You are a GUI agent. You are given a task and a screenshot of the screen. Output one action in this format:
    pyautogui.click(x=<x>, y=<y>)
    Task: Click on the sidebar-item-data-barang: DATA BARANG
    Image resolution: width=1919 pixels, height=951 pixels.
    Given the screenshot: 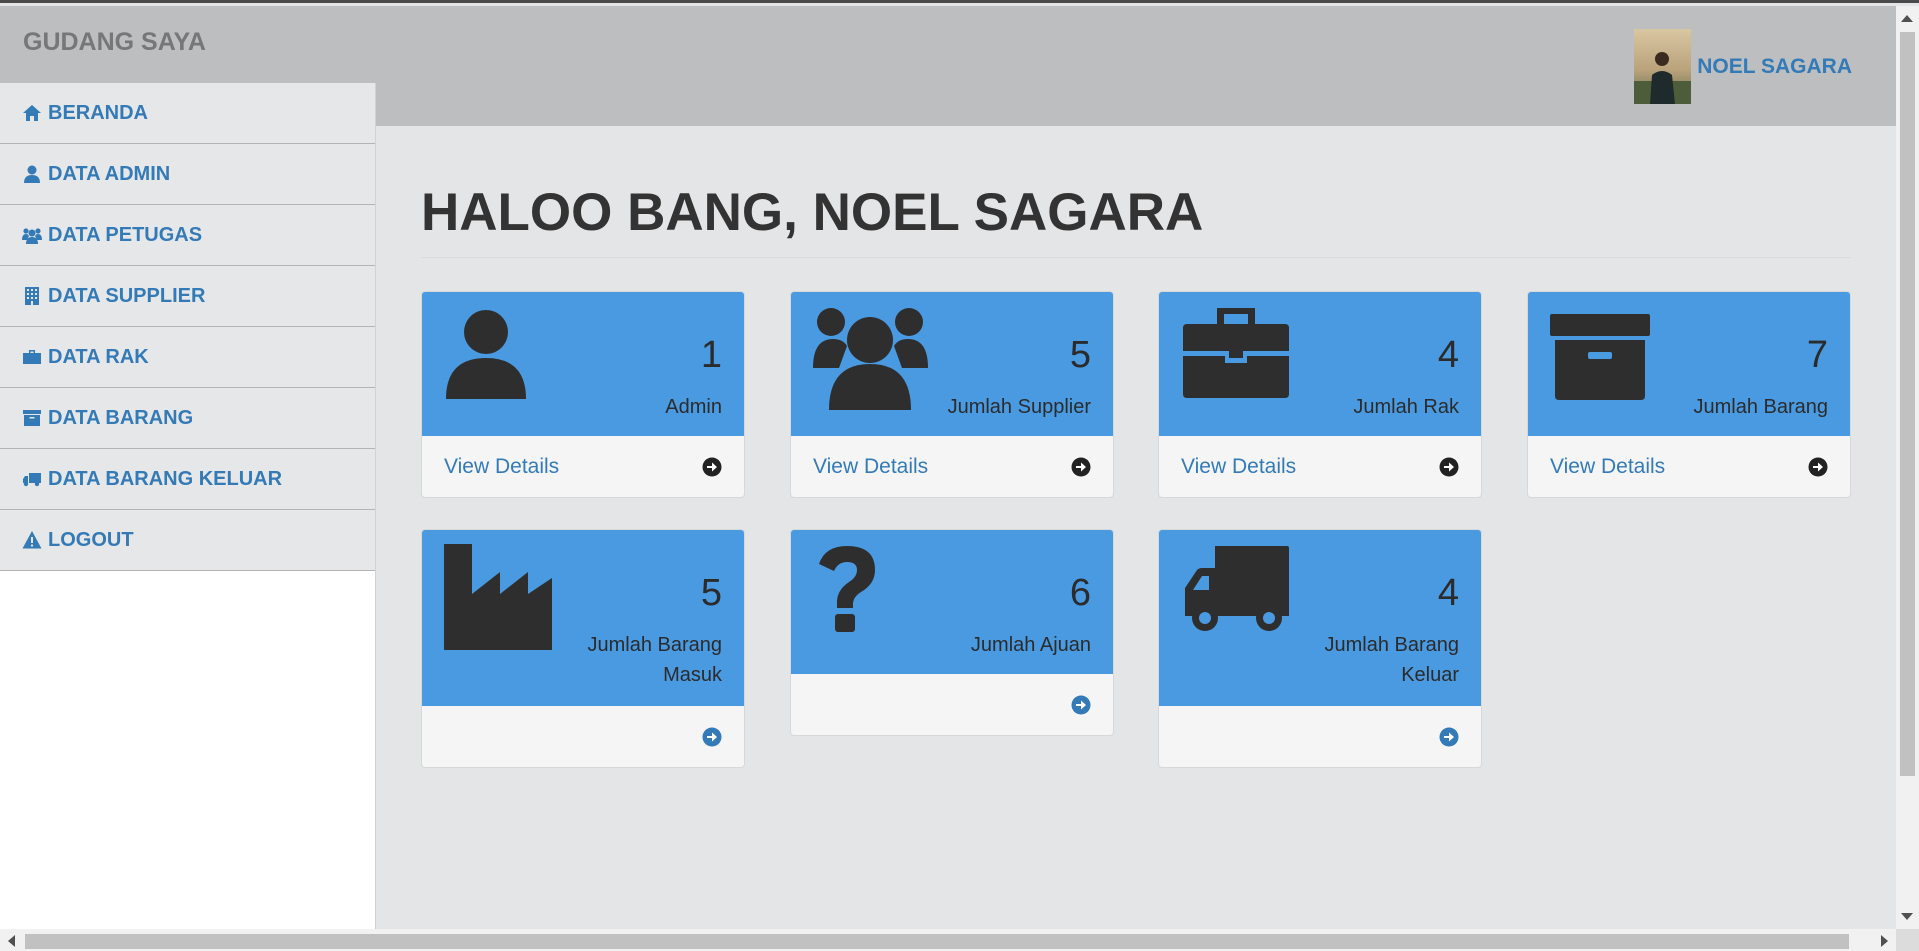 What is the action you would take?
    pyautogui.click(x=187, y=418)
    